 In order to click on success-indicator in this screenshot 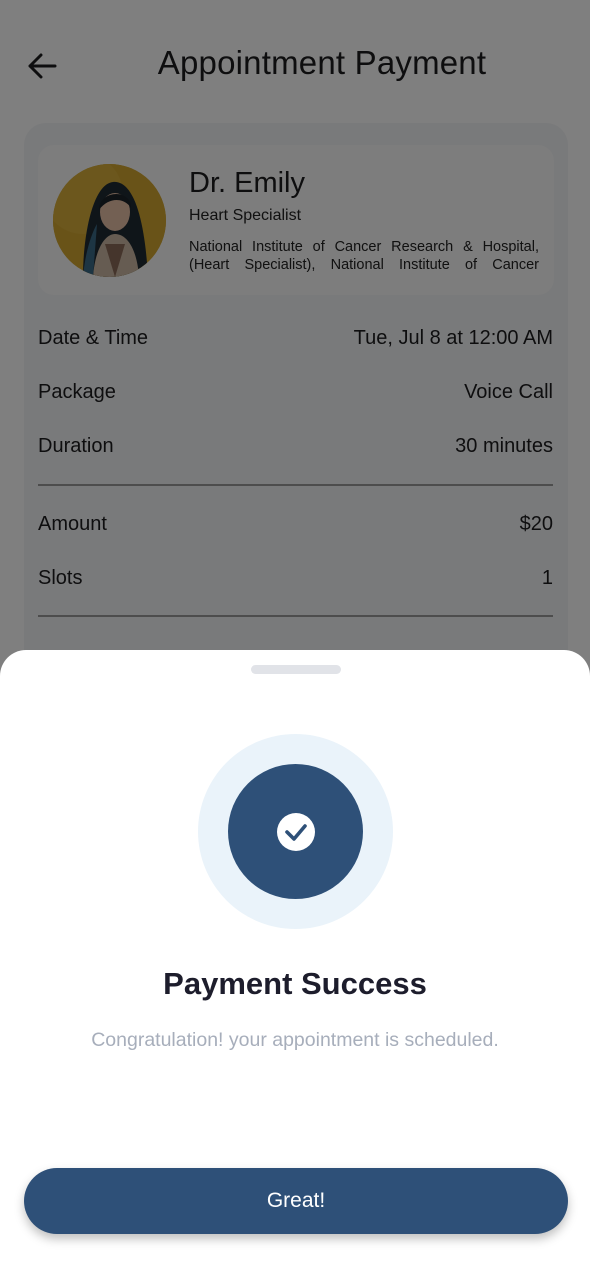, I will do `click(295, 831)`.